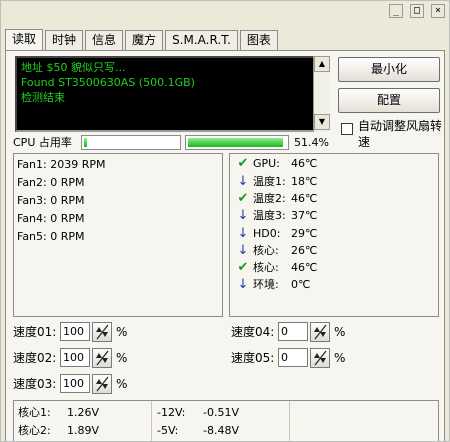  What do you see at coordinates (340, 358) in the screenshot?
I see `speed05-unit: %` at bounding box center [340, 358].